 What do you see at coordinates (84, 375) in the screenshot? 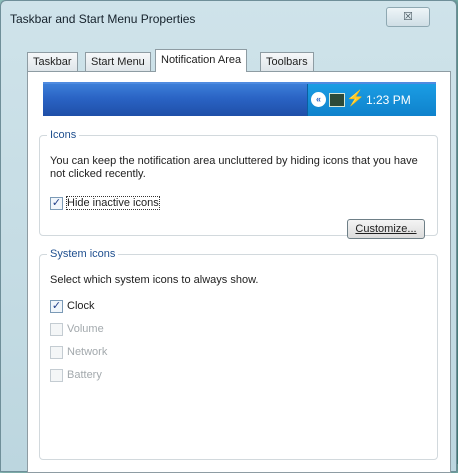
I see `battery-label: Battery` at bounding box center [84, 375].